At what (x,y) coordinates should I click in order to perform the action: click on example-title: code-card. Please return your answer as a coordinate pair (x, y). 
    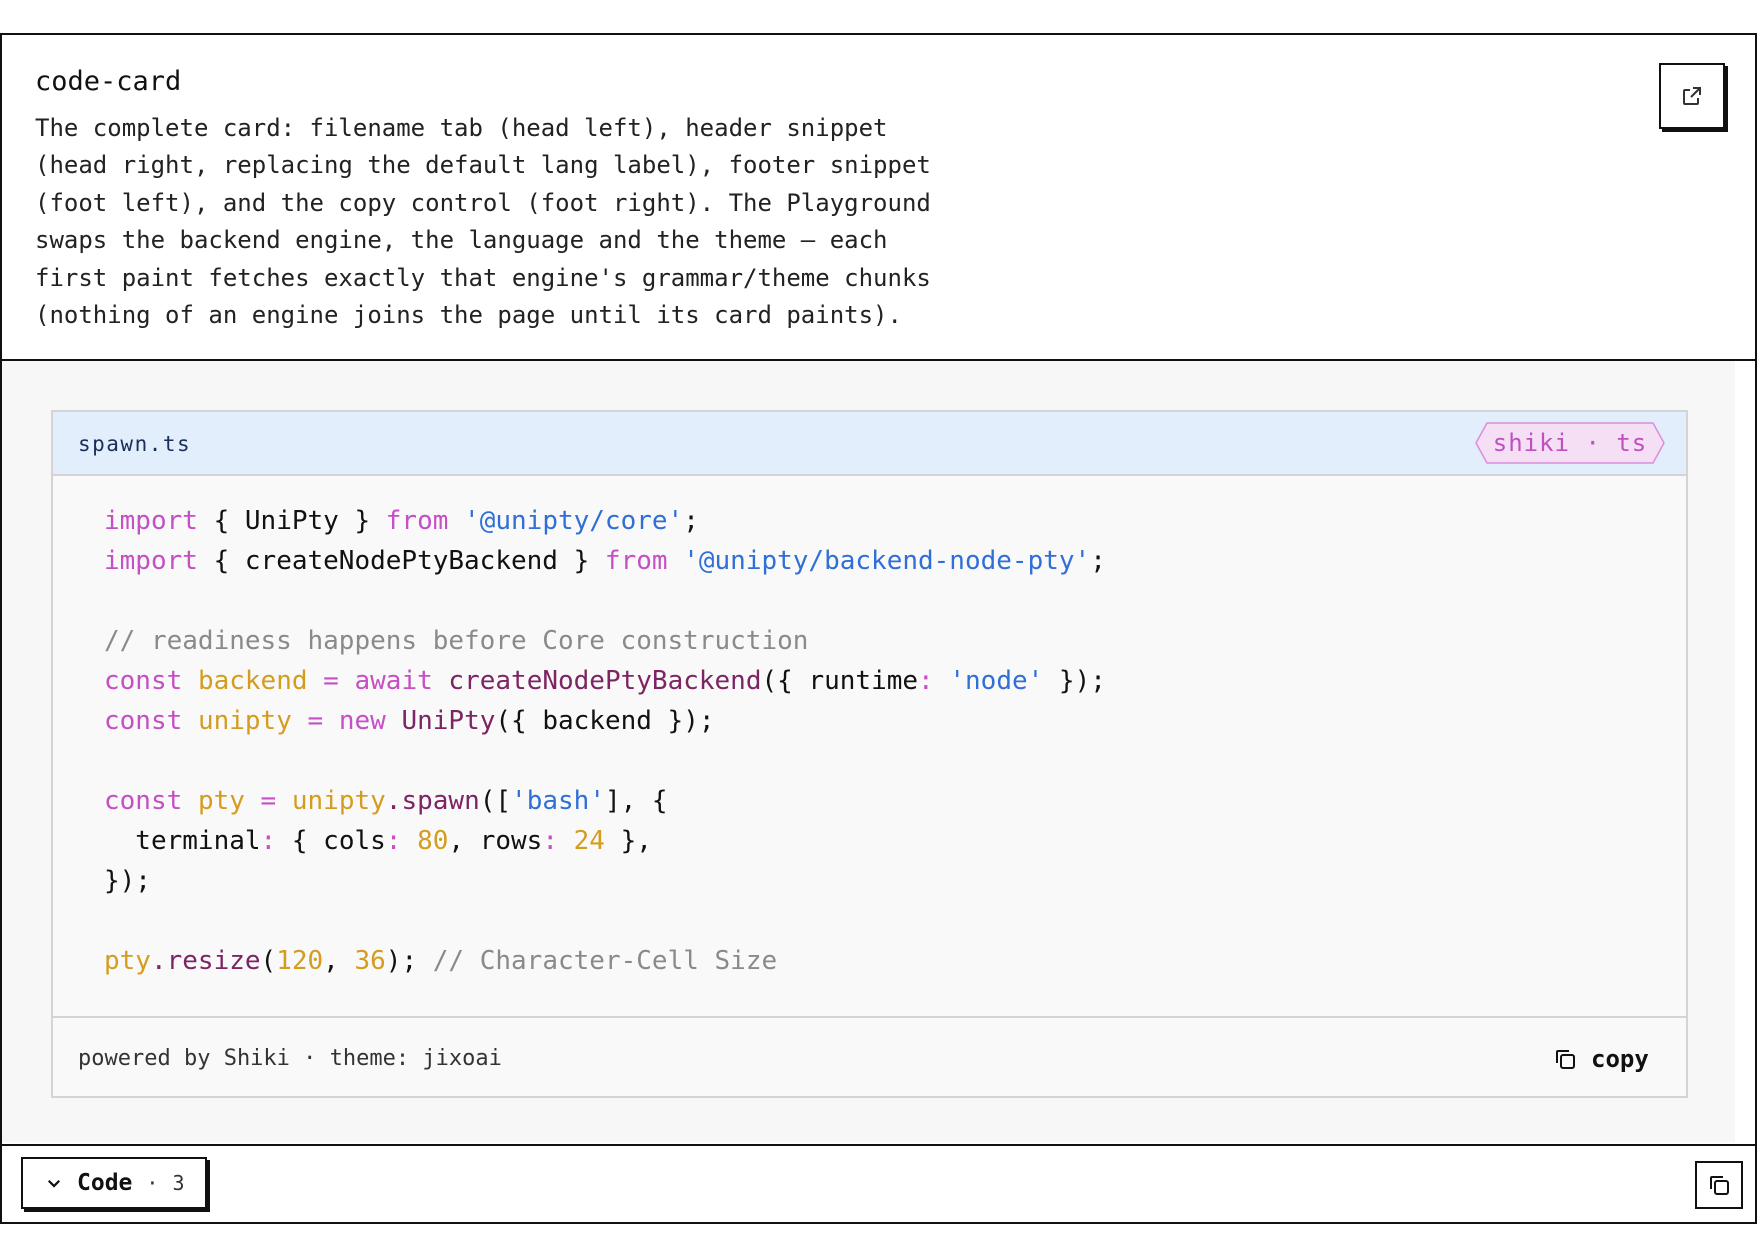
    Looking at the image, I should click on (108, 81).